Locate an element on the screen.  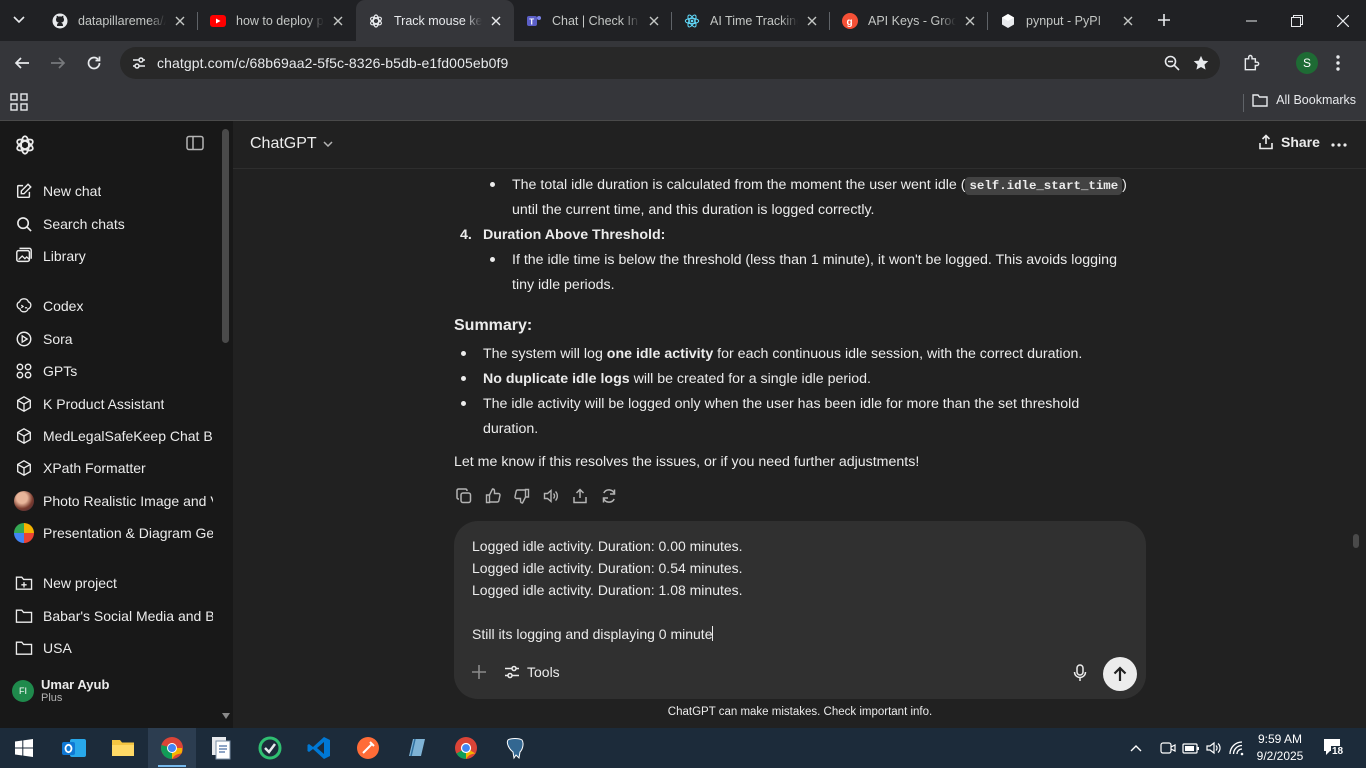
sidebar-item-codex: Codex is located at coordinates (110, 306).